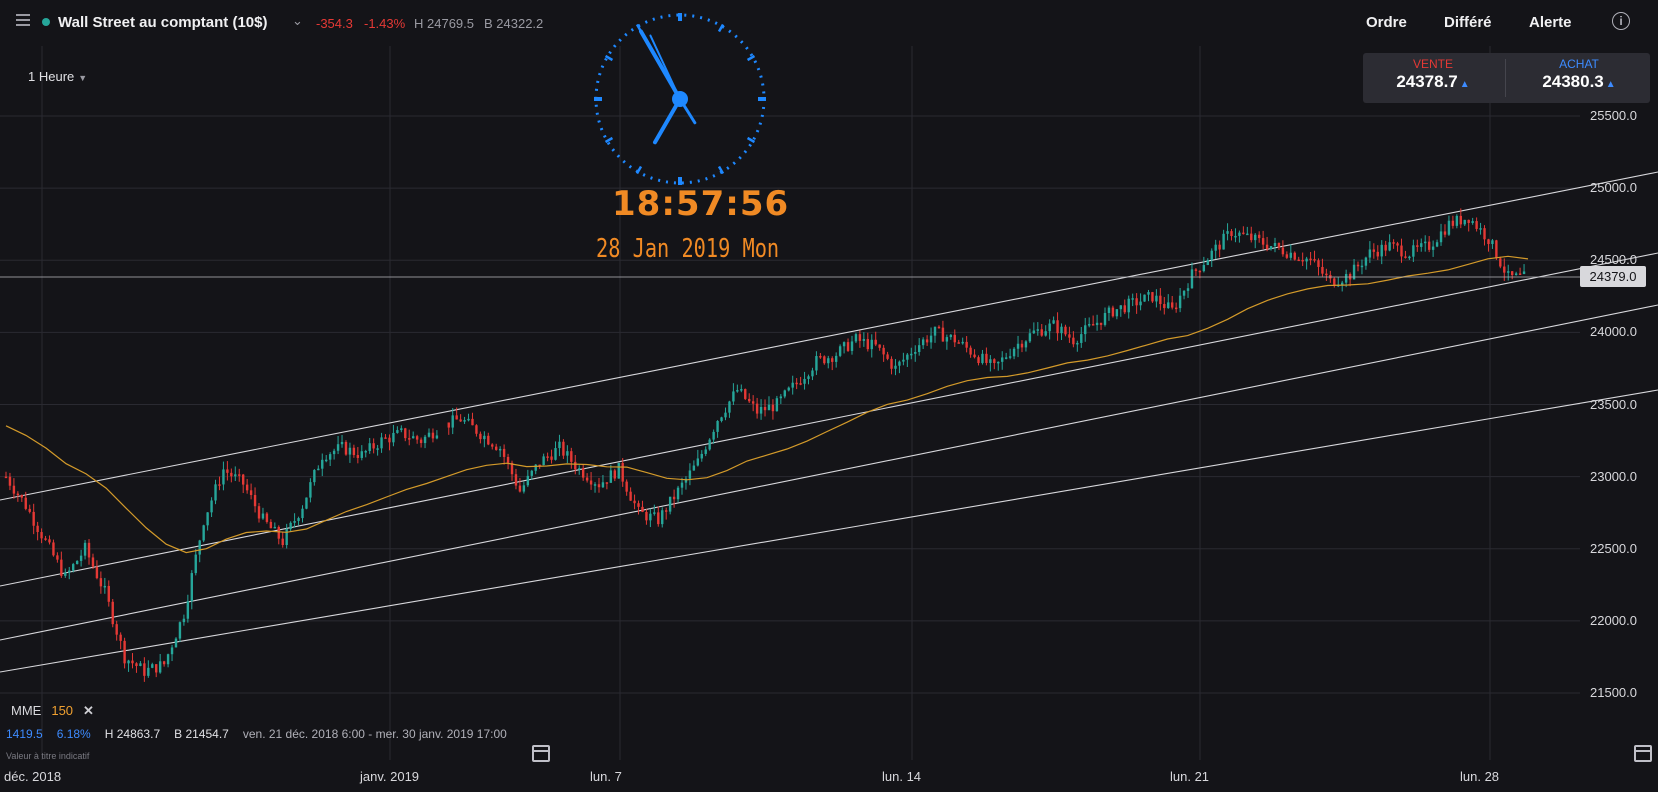 The height and width of the screenshot is (792, 1658). Describe the element at coordinates (1613, 620) in the screenshot. I see `y-tick-label: 22000.0` at that location.